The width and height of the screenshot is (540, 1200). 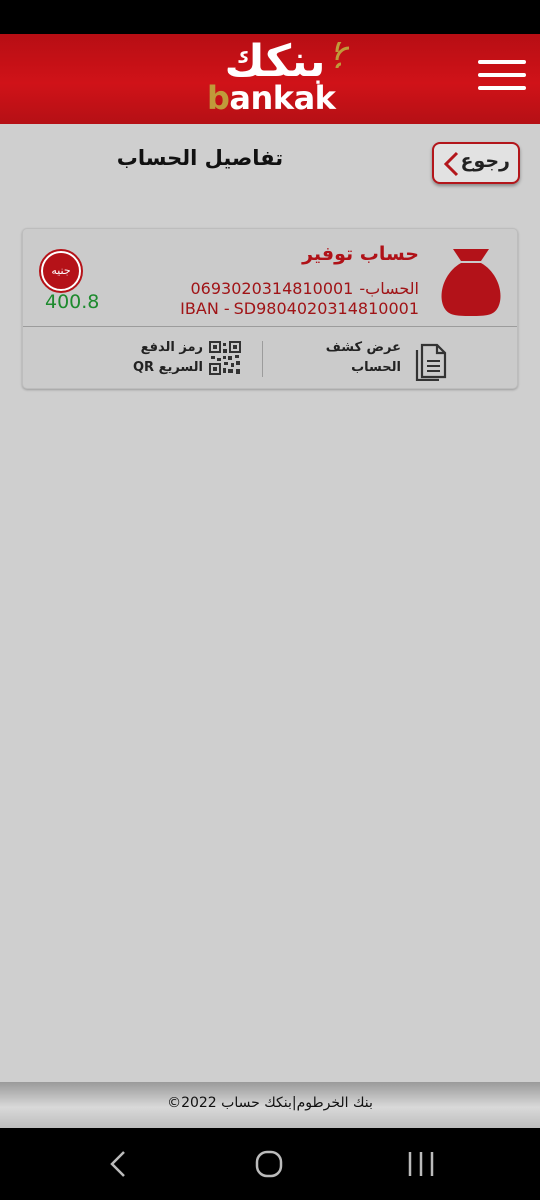 I want to click on nav-back-icon, so click(x=119, y=1164).